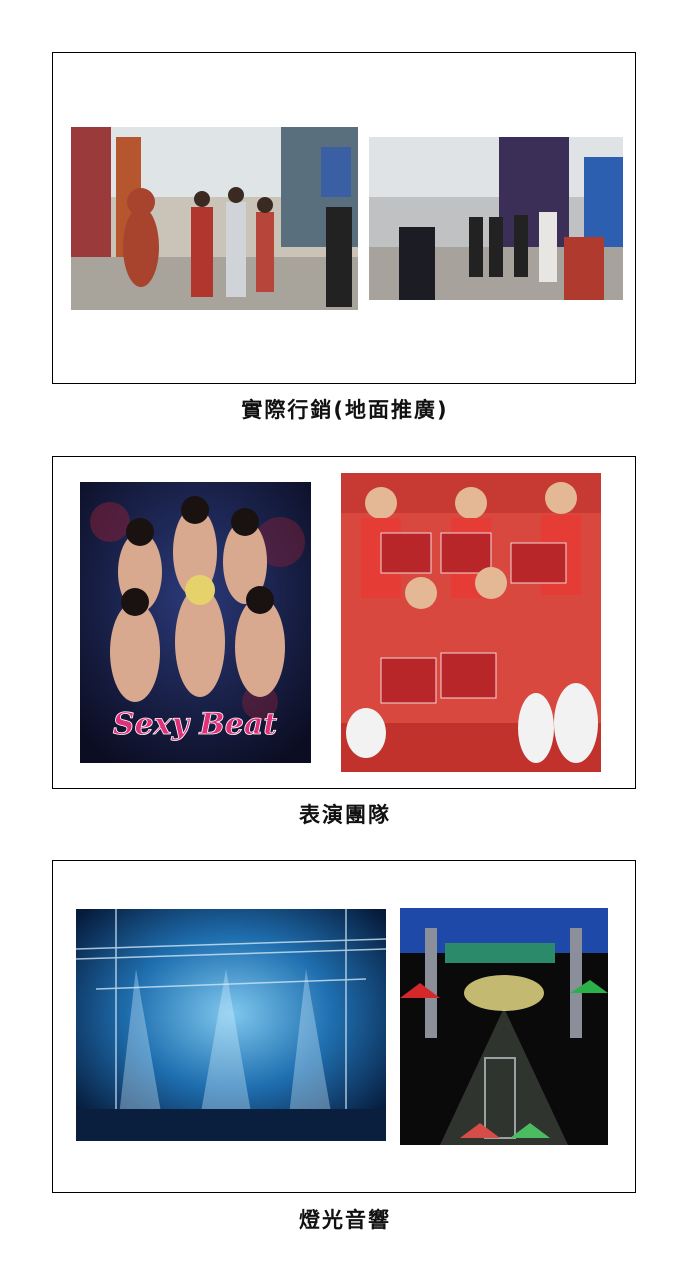 The width and height of the screenshot is (690, 1280). I want to click on street-crowd-photo, so click(496, 218).